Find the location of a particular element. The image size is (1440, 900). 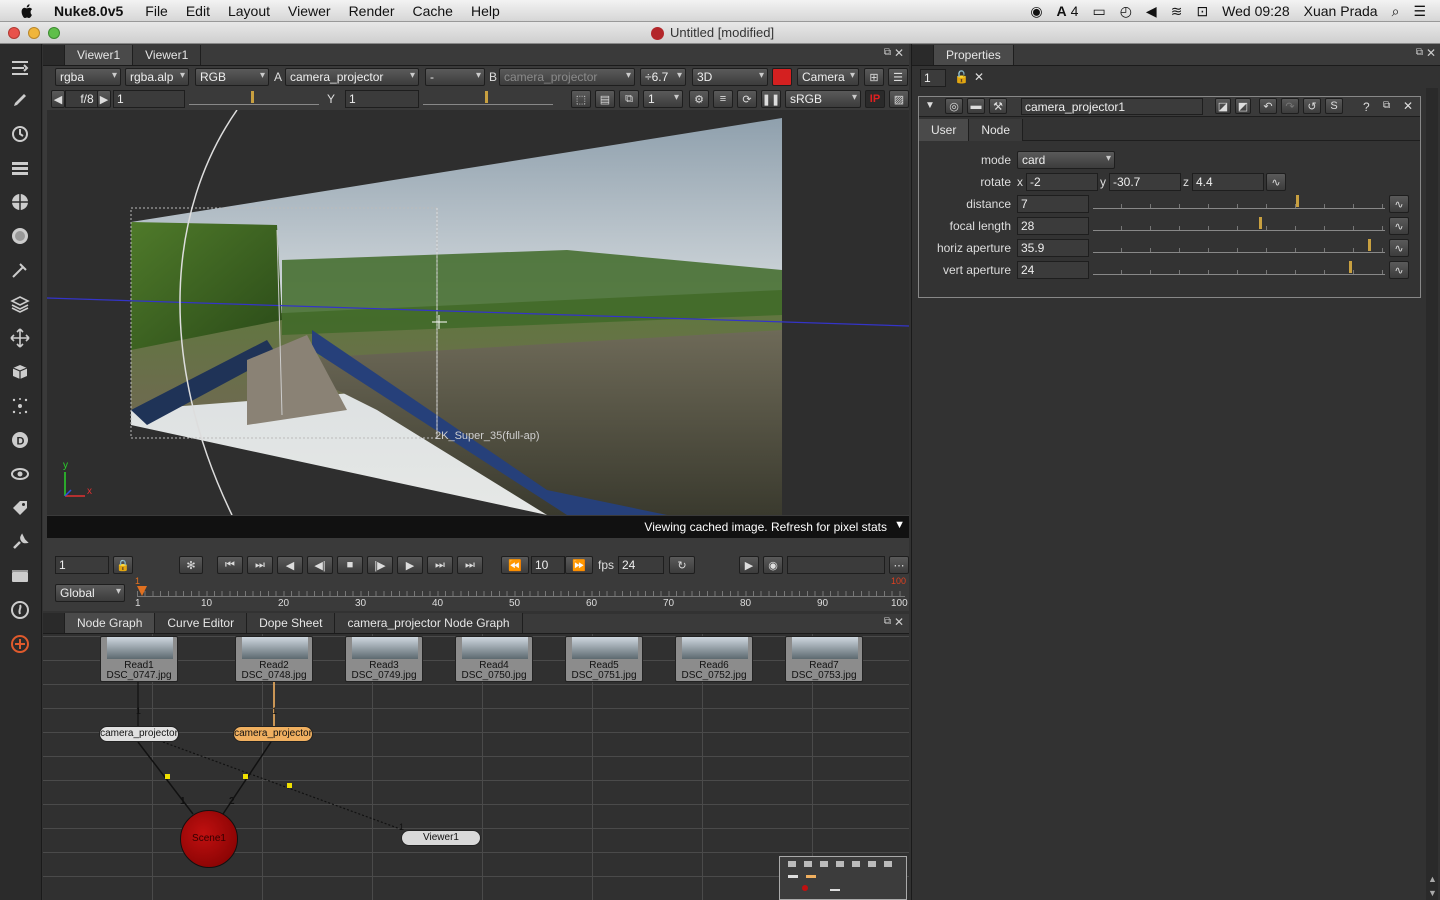

channels-dropdown: rgba is located at coordinates (88, 77).